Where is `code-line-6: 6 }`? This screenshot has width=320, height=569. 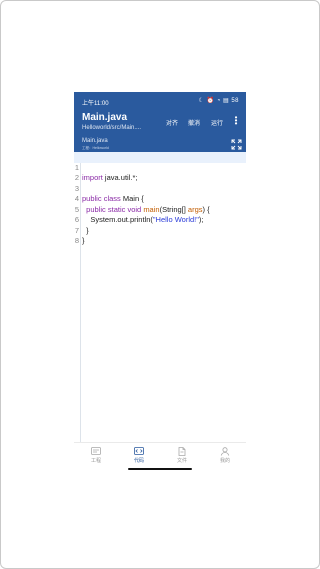 code-line-6: 6 } is located at coordinates (160, 220).